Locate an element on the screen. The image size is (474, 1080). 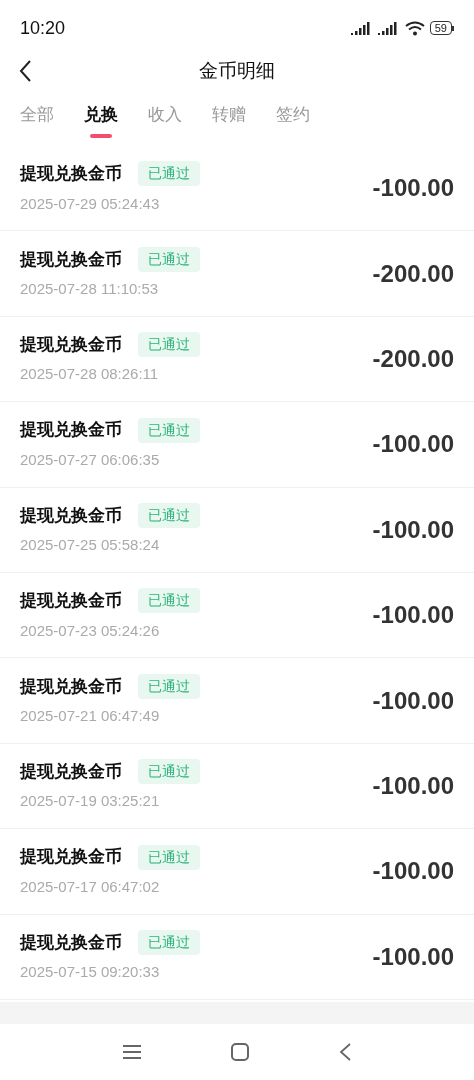
record-time: 2025-07-15 09:20:33 is located at coordinates (90, 972).